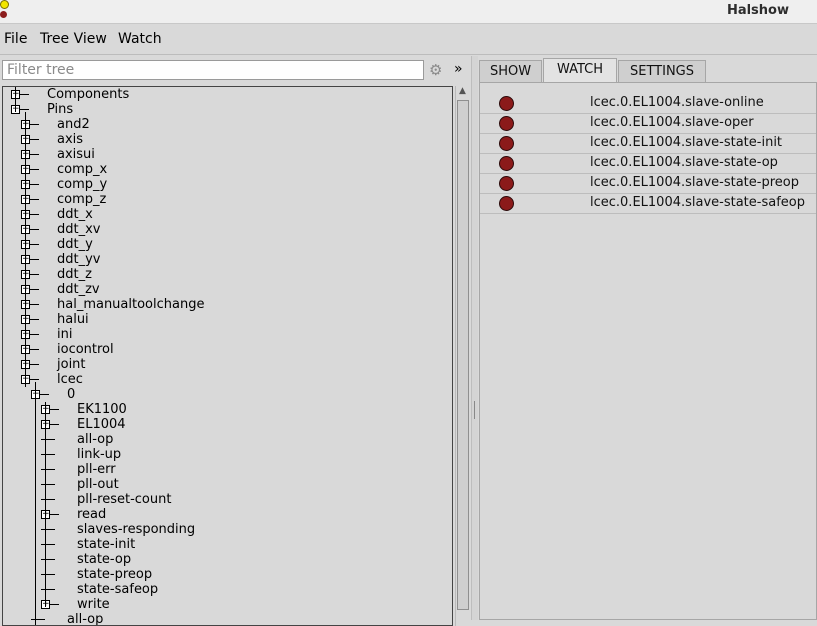  I want to click on menu-watch: Watch, so click(140, 39).